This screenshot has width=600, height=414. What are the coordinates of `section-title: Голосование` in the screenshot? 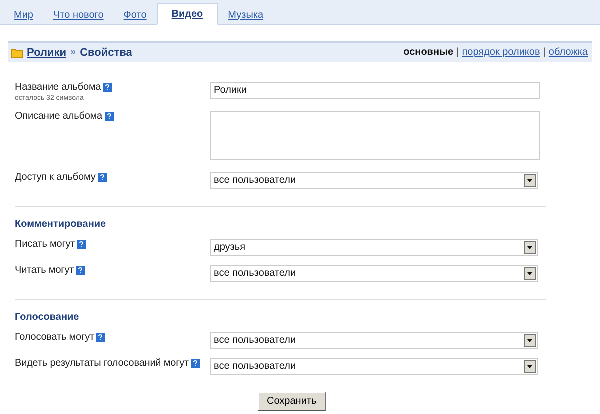 It's located at (47, 317).